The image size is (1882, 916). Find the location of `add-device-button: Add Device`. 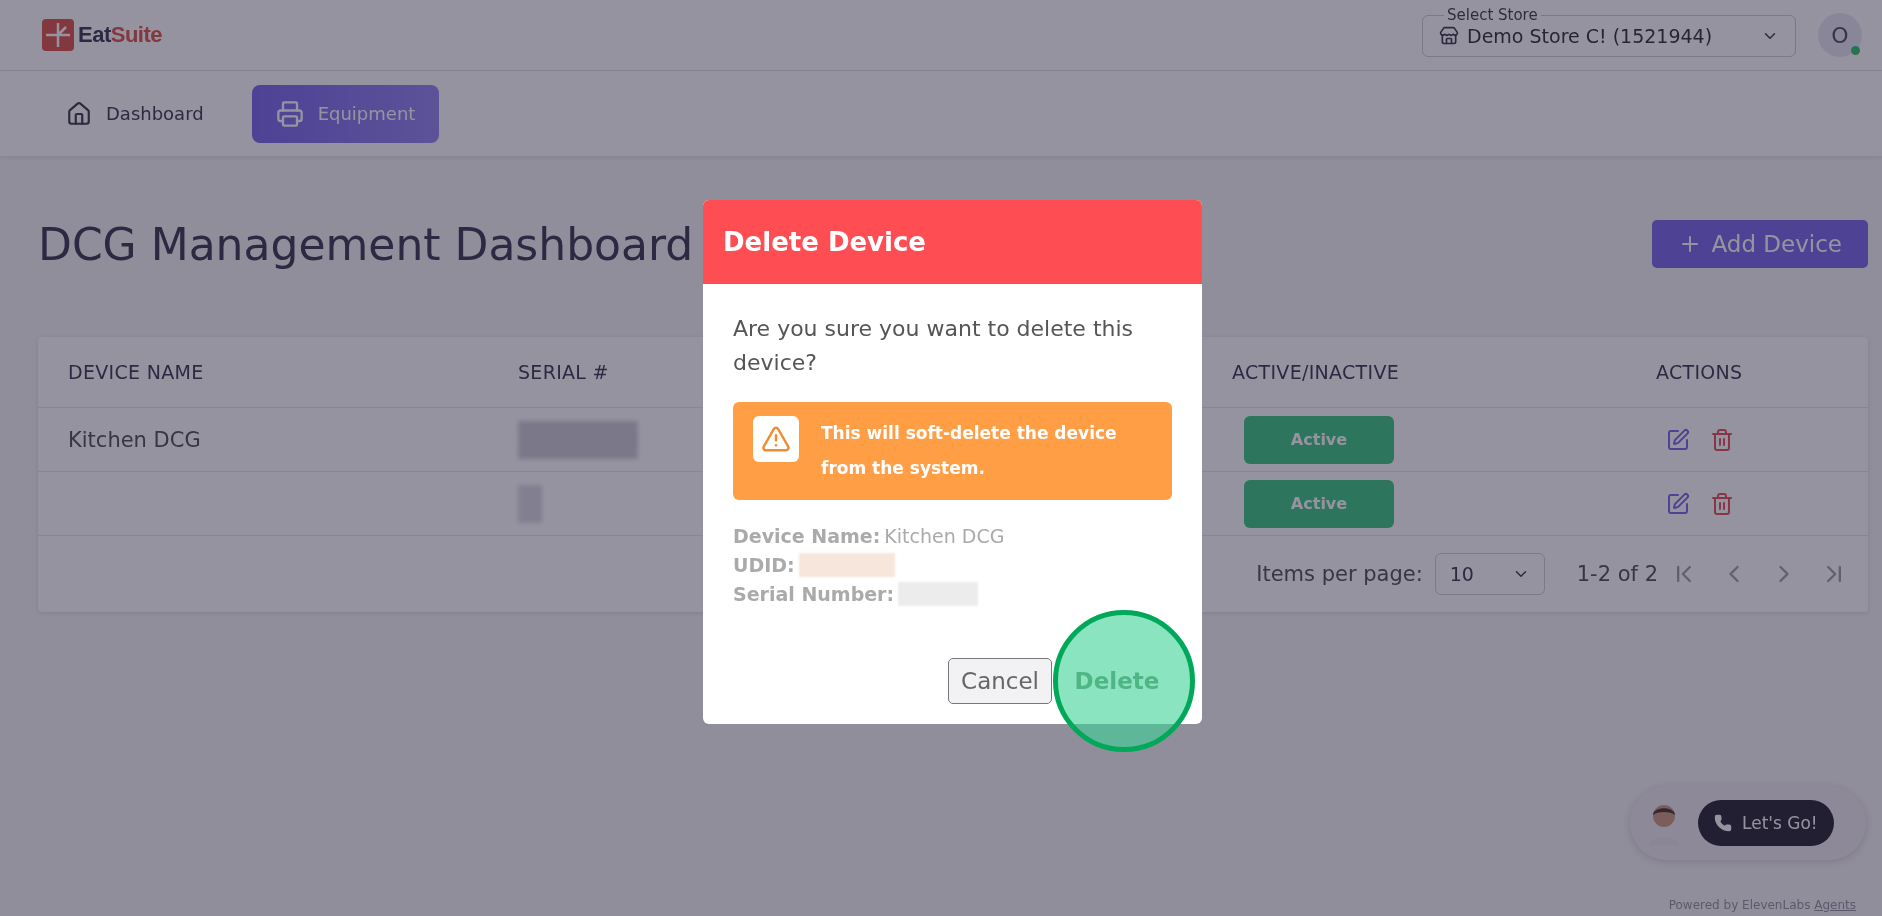

add-device-button: Add Device is located at coordinates (1759, 244).